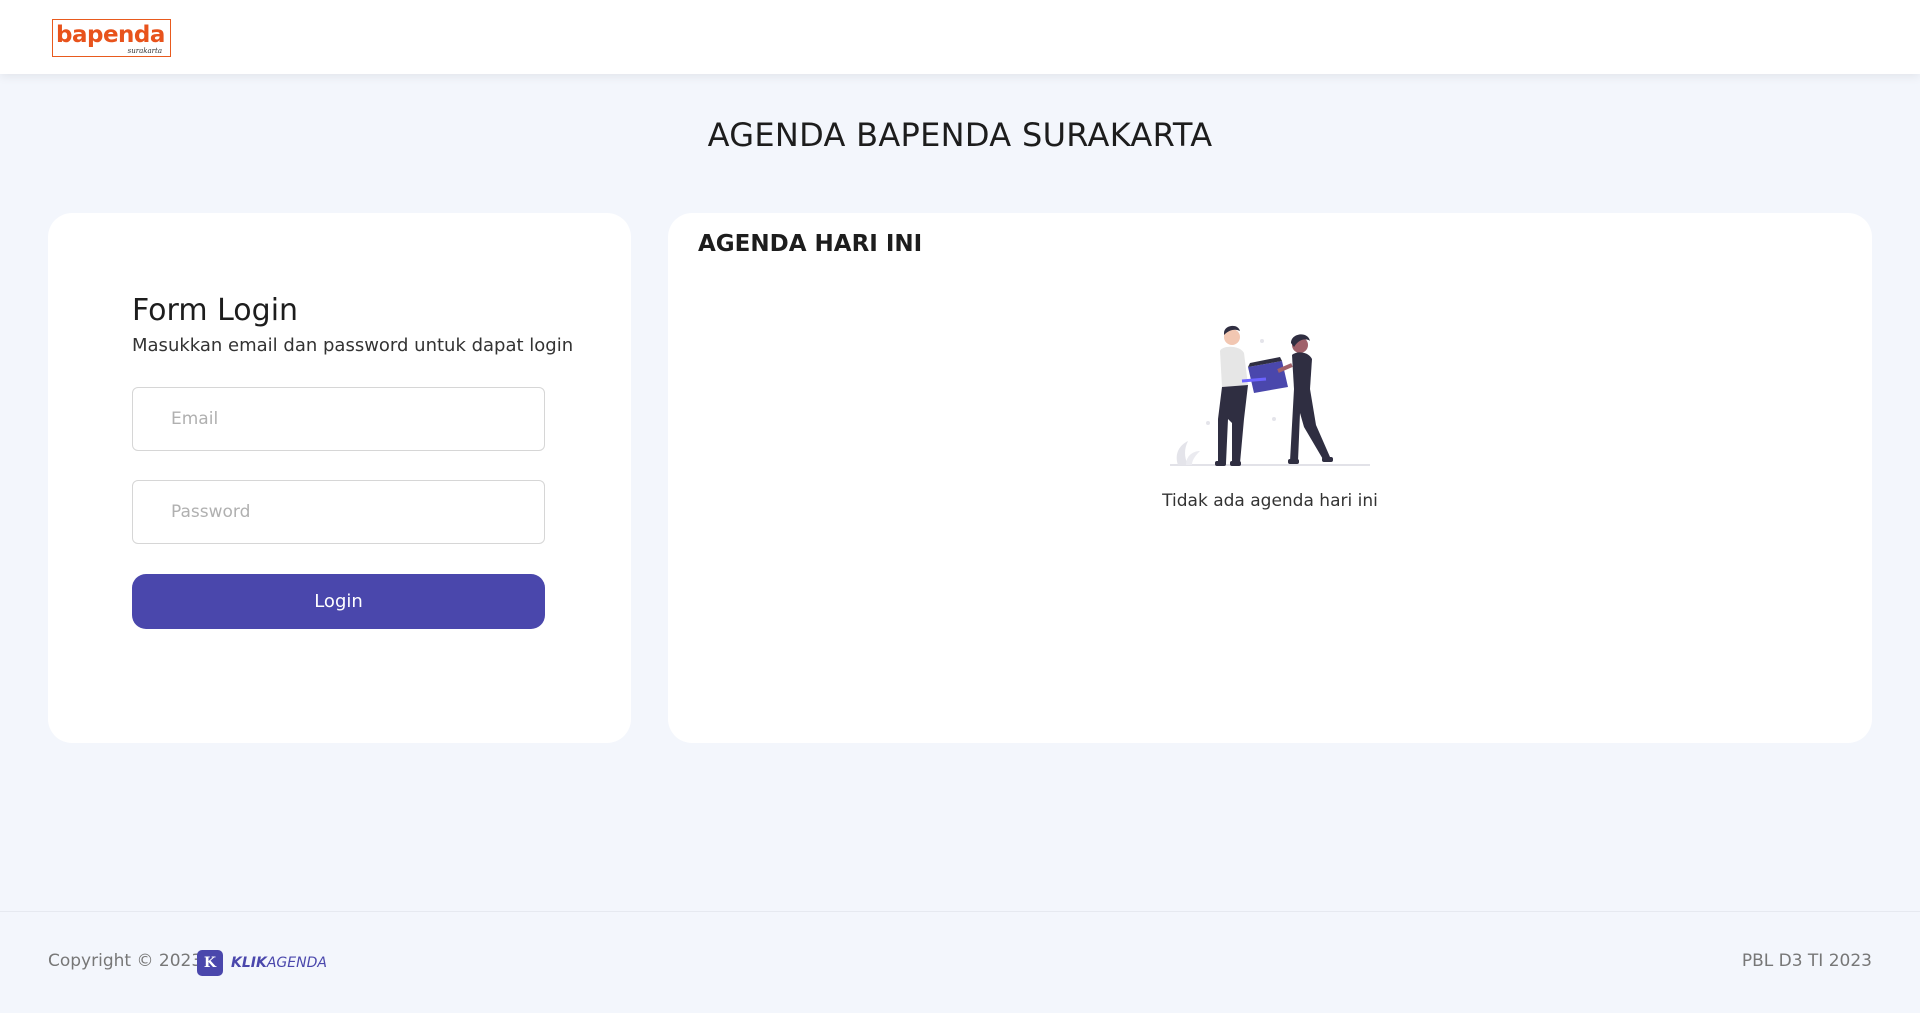 The image size is (1920, 1013). What do you see at coordinates (144, 51) in the screenshot?
I see `logo-subtext: surakarta` at bounding box center [144, 51].